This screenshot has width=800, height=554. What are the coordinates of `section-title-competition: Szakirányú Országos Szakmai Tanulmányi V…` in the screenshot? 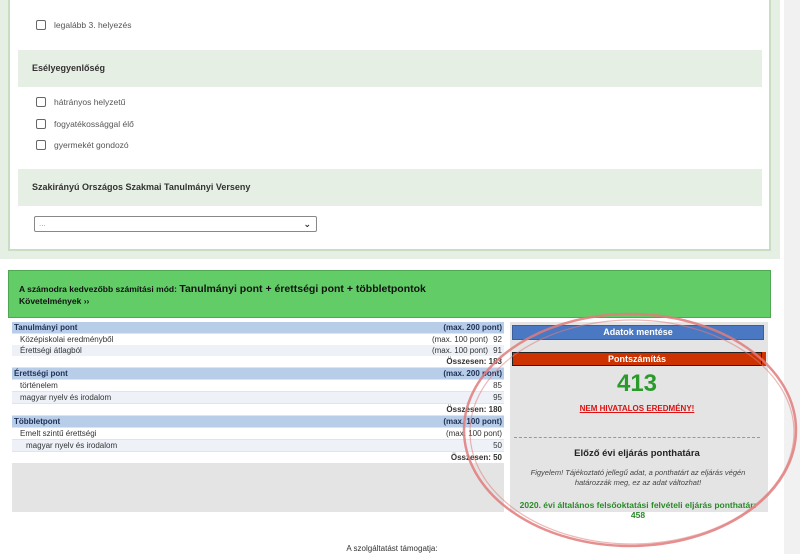 It's located at (390, 187).